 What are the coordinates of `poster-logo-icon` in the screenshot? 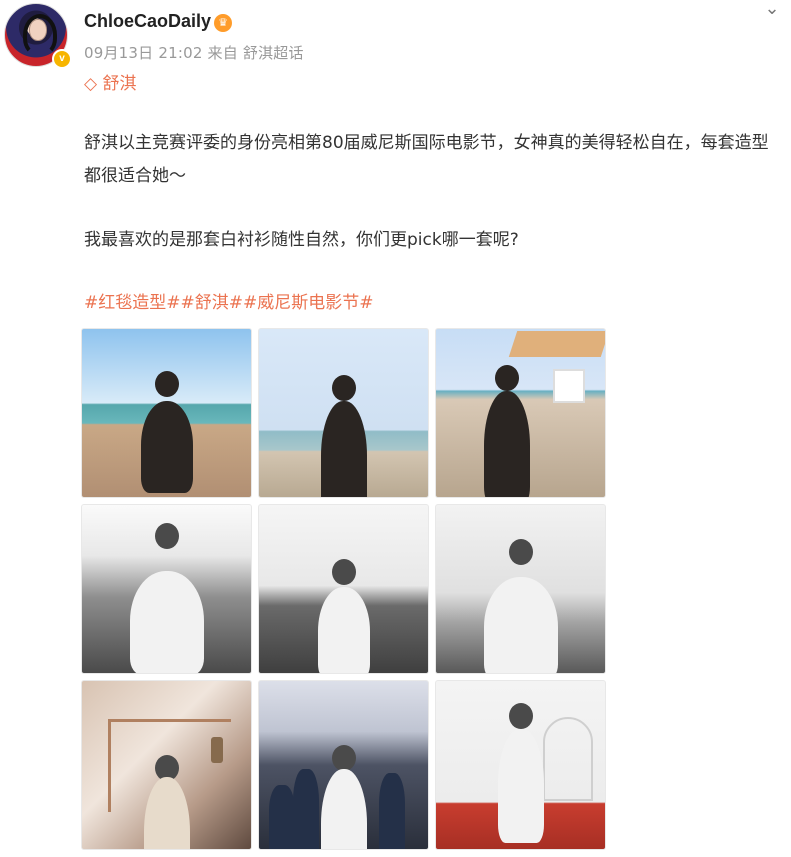 It's located at (568, 759).